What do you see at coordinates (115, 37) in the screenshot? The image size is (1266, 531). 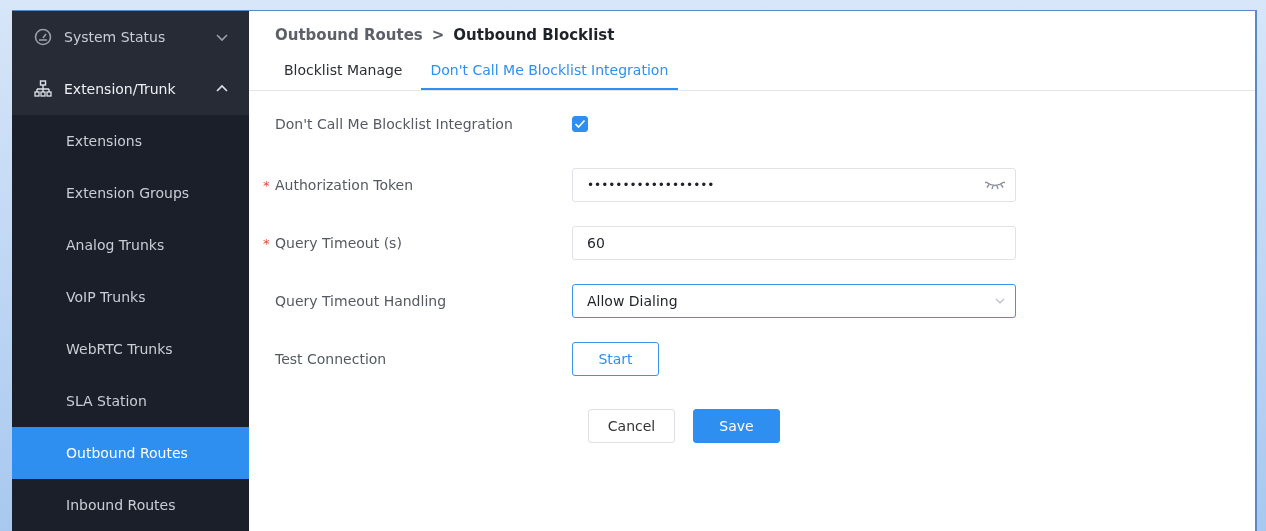 I see `sidebar-group-label: System Status` at bounding box center [115, 37].